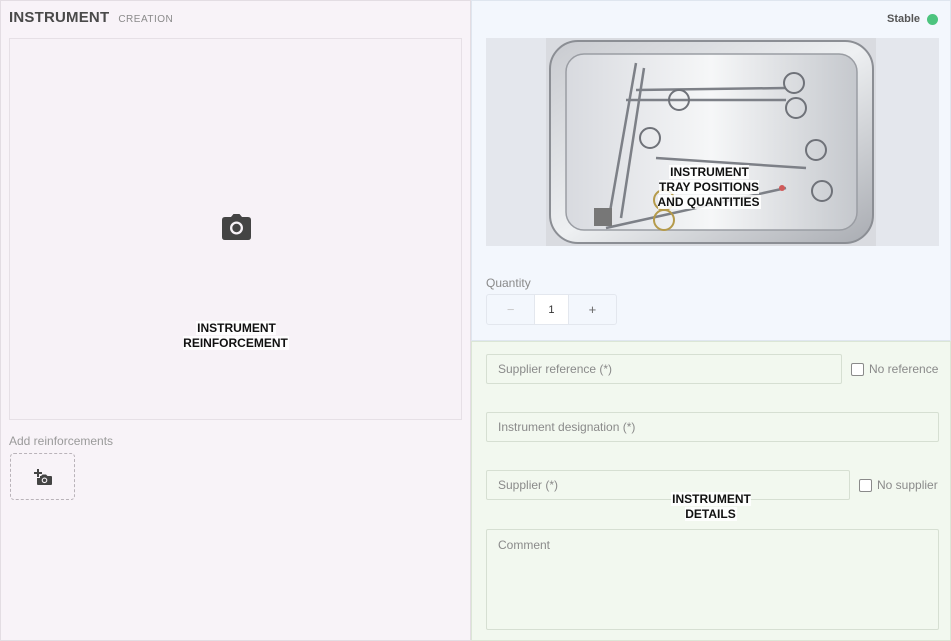 The height and width of the screenshot is (641, 951). I want to click on no-supplier-checkbox-row: No supplier, so click(898, 485).